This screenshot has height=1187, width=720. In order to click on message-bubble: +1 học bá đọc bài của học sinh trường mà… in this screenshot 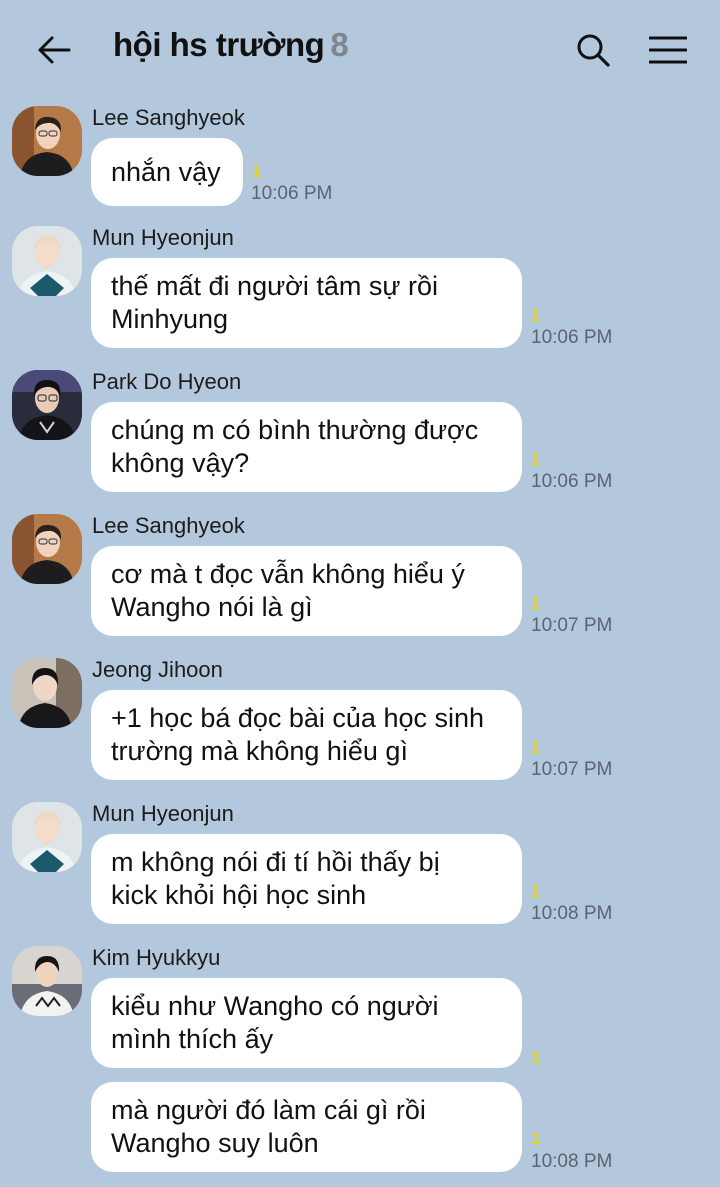, I will do `click(306, 735)`.